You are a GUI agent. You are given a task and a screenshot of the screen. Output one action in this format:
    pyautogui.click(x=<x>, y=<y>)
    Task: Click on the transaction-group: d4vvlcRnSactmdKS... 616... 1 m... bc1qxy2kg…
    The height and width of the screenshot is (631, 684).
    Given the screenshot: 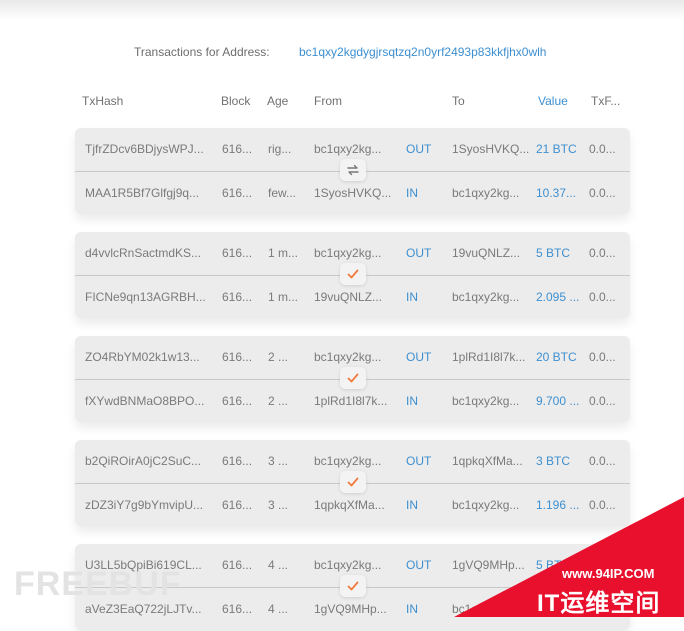 What is the action you would take?
    pyautogui.click(x=352, y=275)
    